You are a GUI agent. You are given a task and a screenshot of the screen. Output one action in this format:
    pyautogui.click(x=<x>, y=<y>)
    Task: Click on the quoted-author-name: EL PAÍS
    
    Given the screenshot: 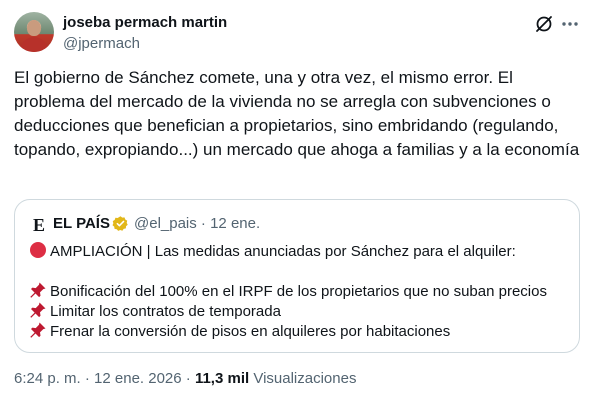 What is the action you would take?
    pyautogui.click(x=81, y=223)
    